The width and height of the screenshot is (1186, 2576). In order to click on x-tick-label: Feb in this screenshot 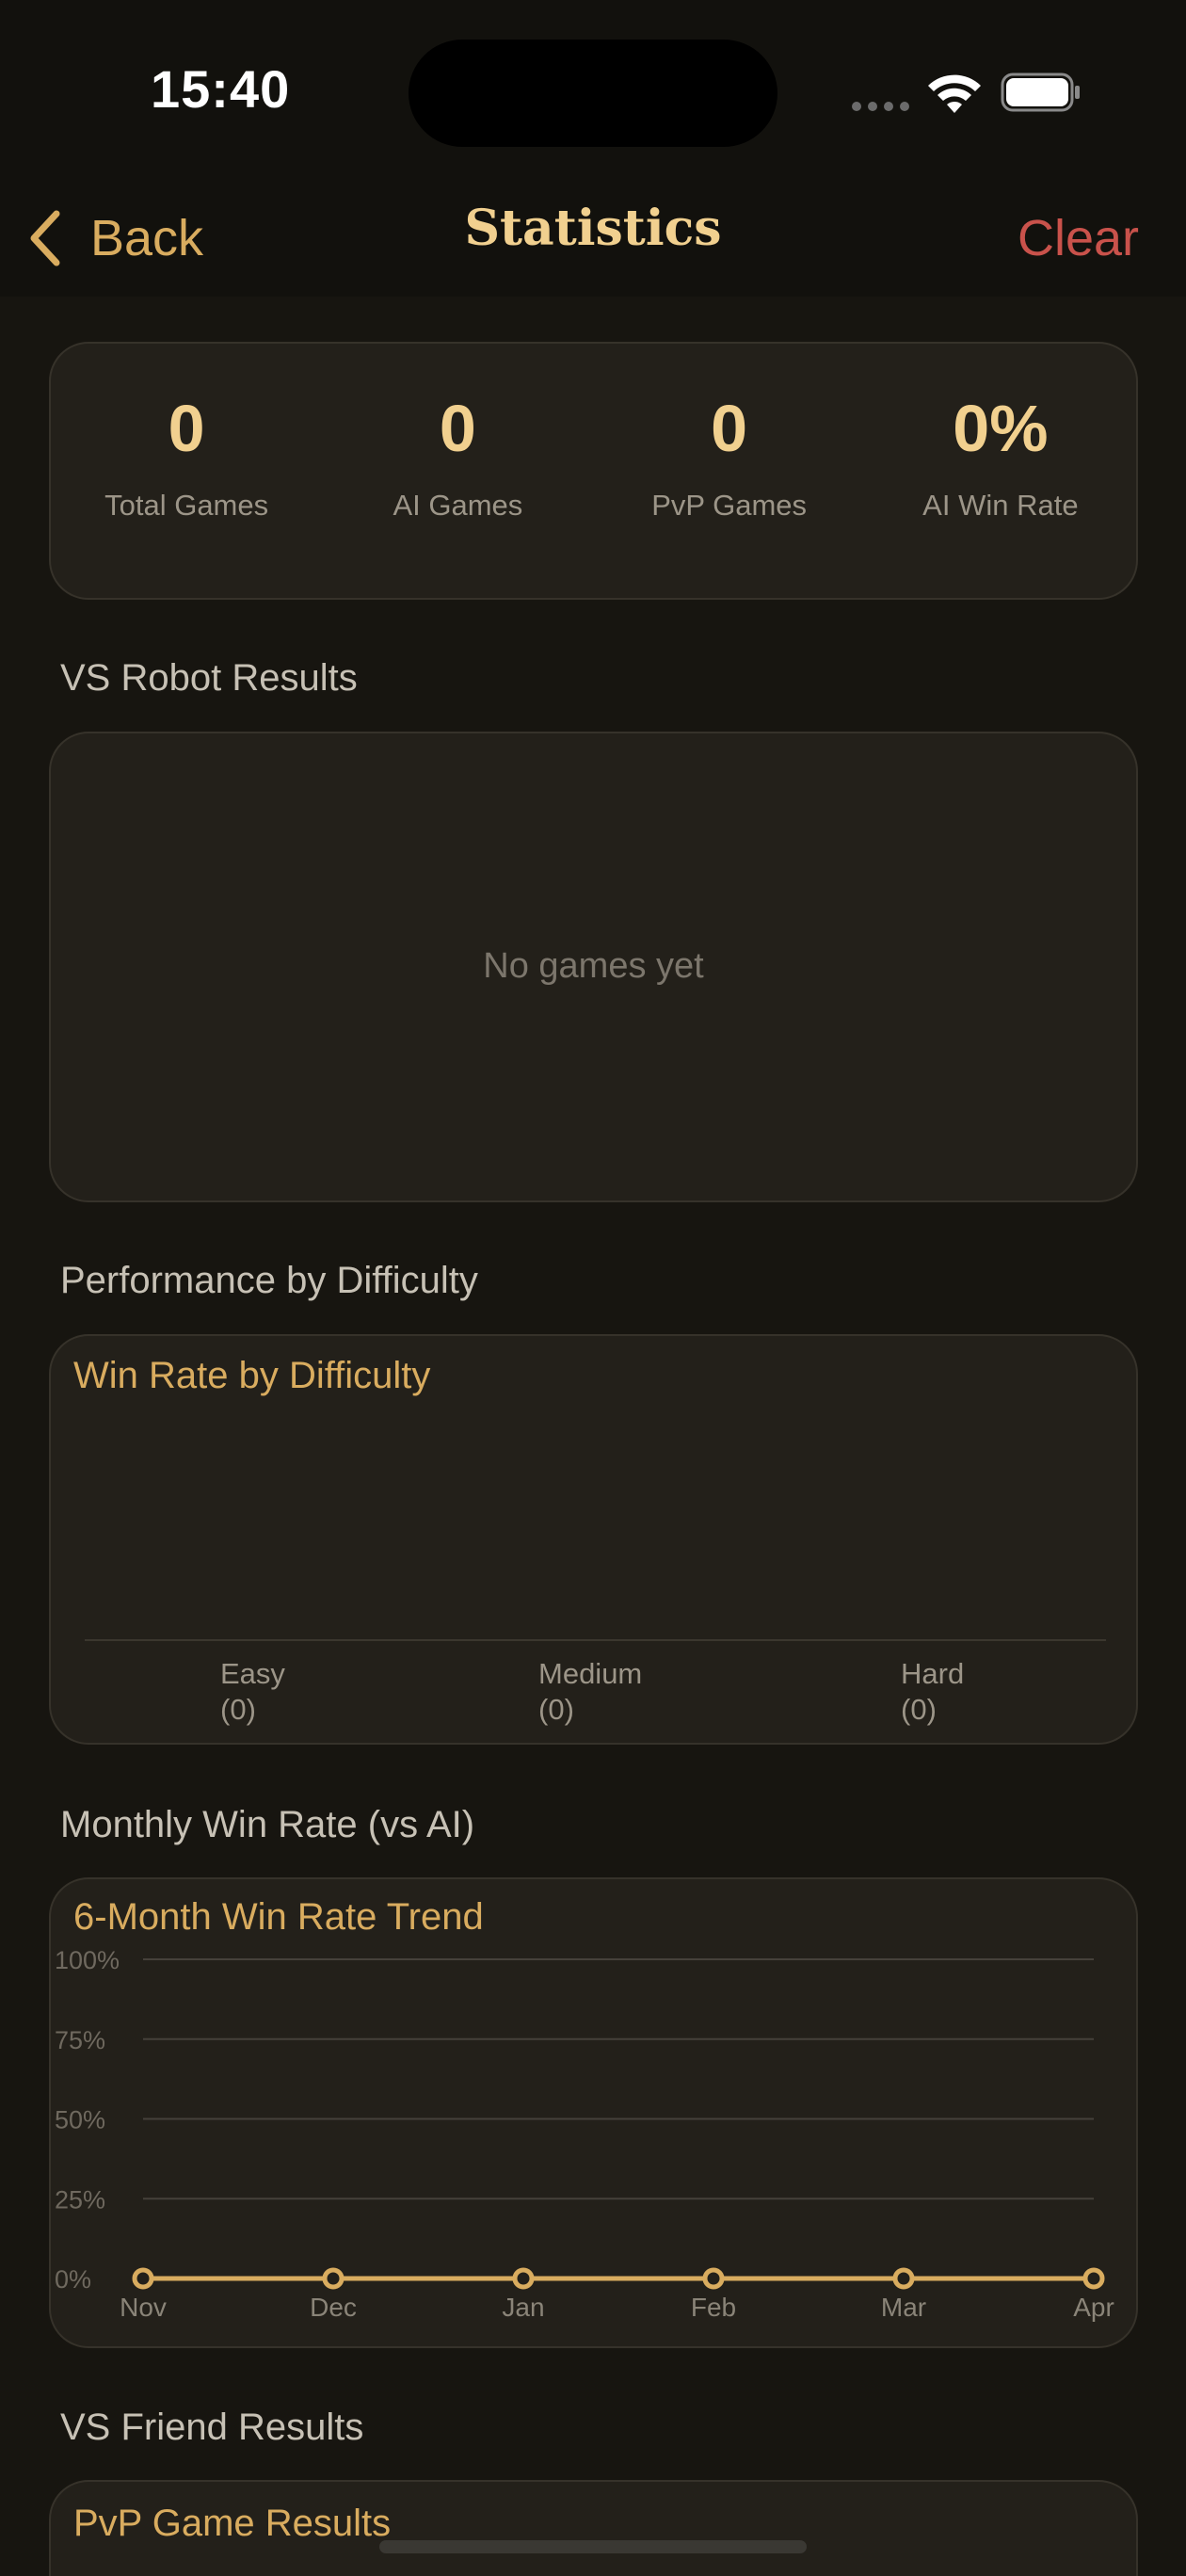, I will do `click(713, 2307)`.